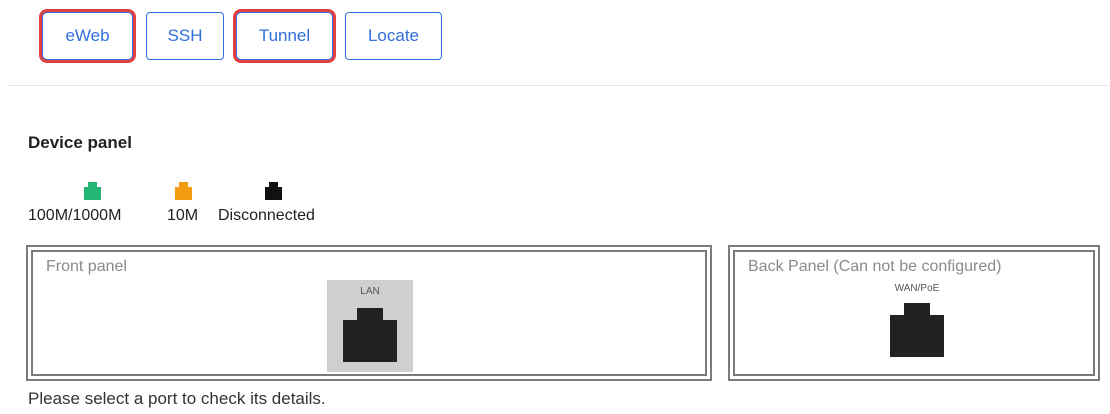  Describe the element at coordinates (875, 266) in the screenshot. I see `back-panel-title: Back Panel (Can not be configured)` at that location.